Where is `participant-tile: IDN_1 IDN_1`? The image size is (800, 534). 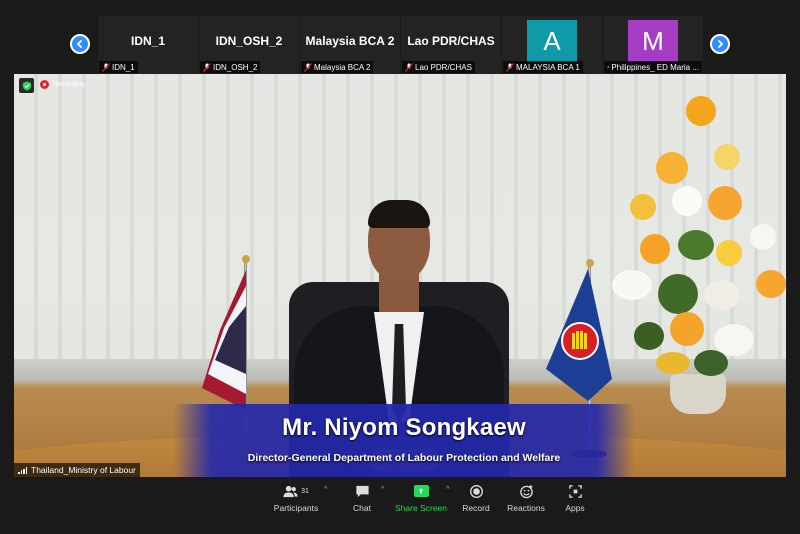
participant-tile: IDN_1 IDN_1 is located at coordinates (148, 45).